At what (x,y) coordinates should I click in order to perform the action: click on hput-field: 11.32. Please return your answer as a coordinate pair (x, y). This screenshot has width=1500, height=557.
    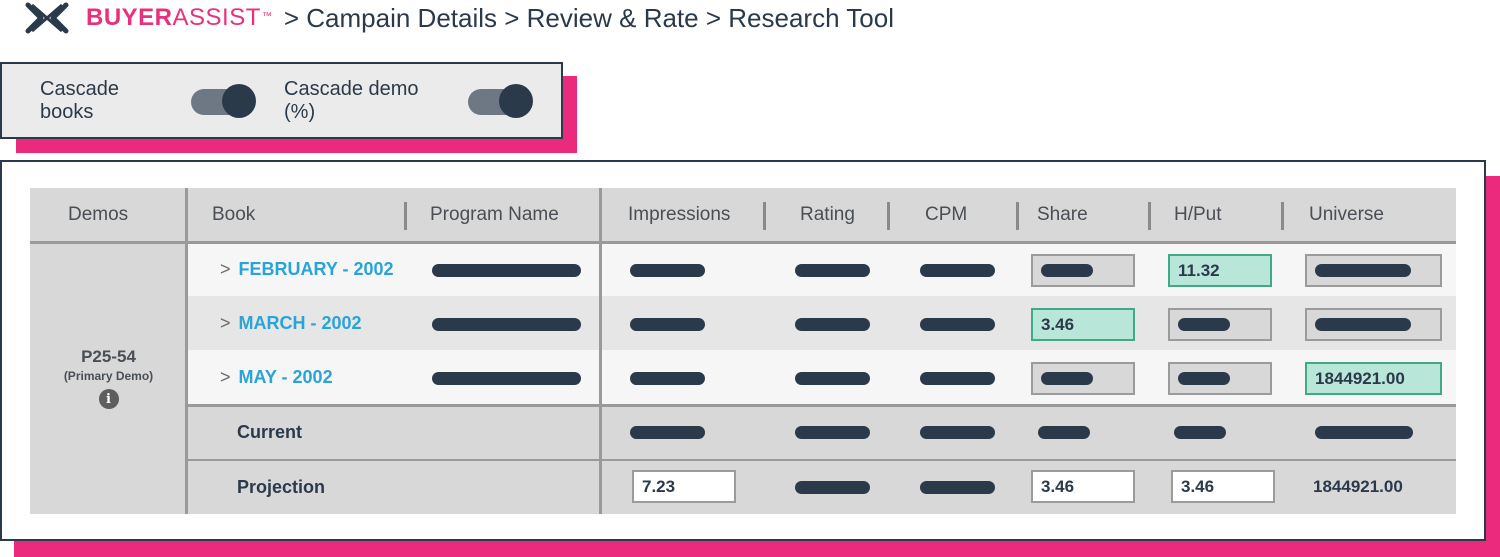
    Looking at the image, I should click on (1220, 270).